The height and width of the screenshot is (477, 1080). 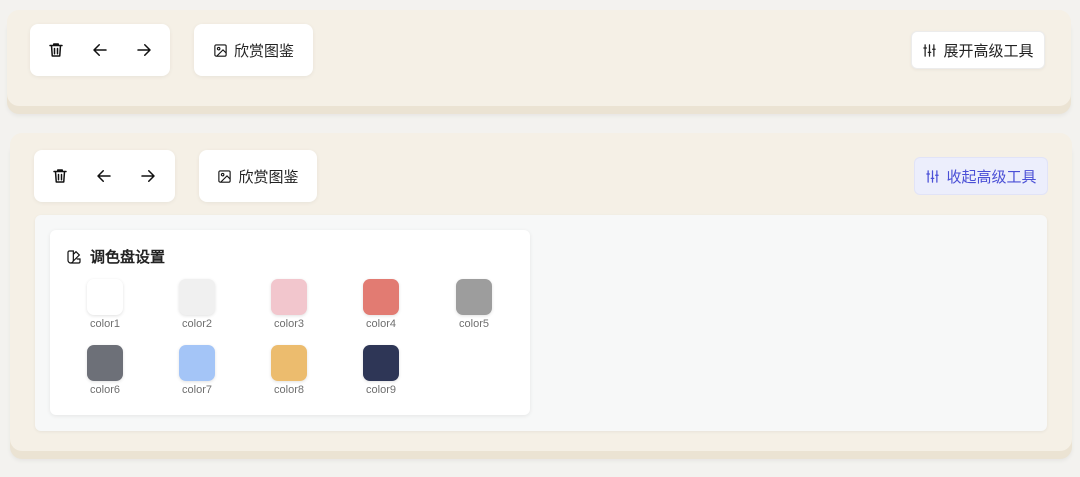 What do you see at coordinates (128, 257) in the screenshot?
I see `palette-settings-label: 调色盘设置` at bounding box center [128, 257].